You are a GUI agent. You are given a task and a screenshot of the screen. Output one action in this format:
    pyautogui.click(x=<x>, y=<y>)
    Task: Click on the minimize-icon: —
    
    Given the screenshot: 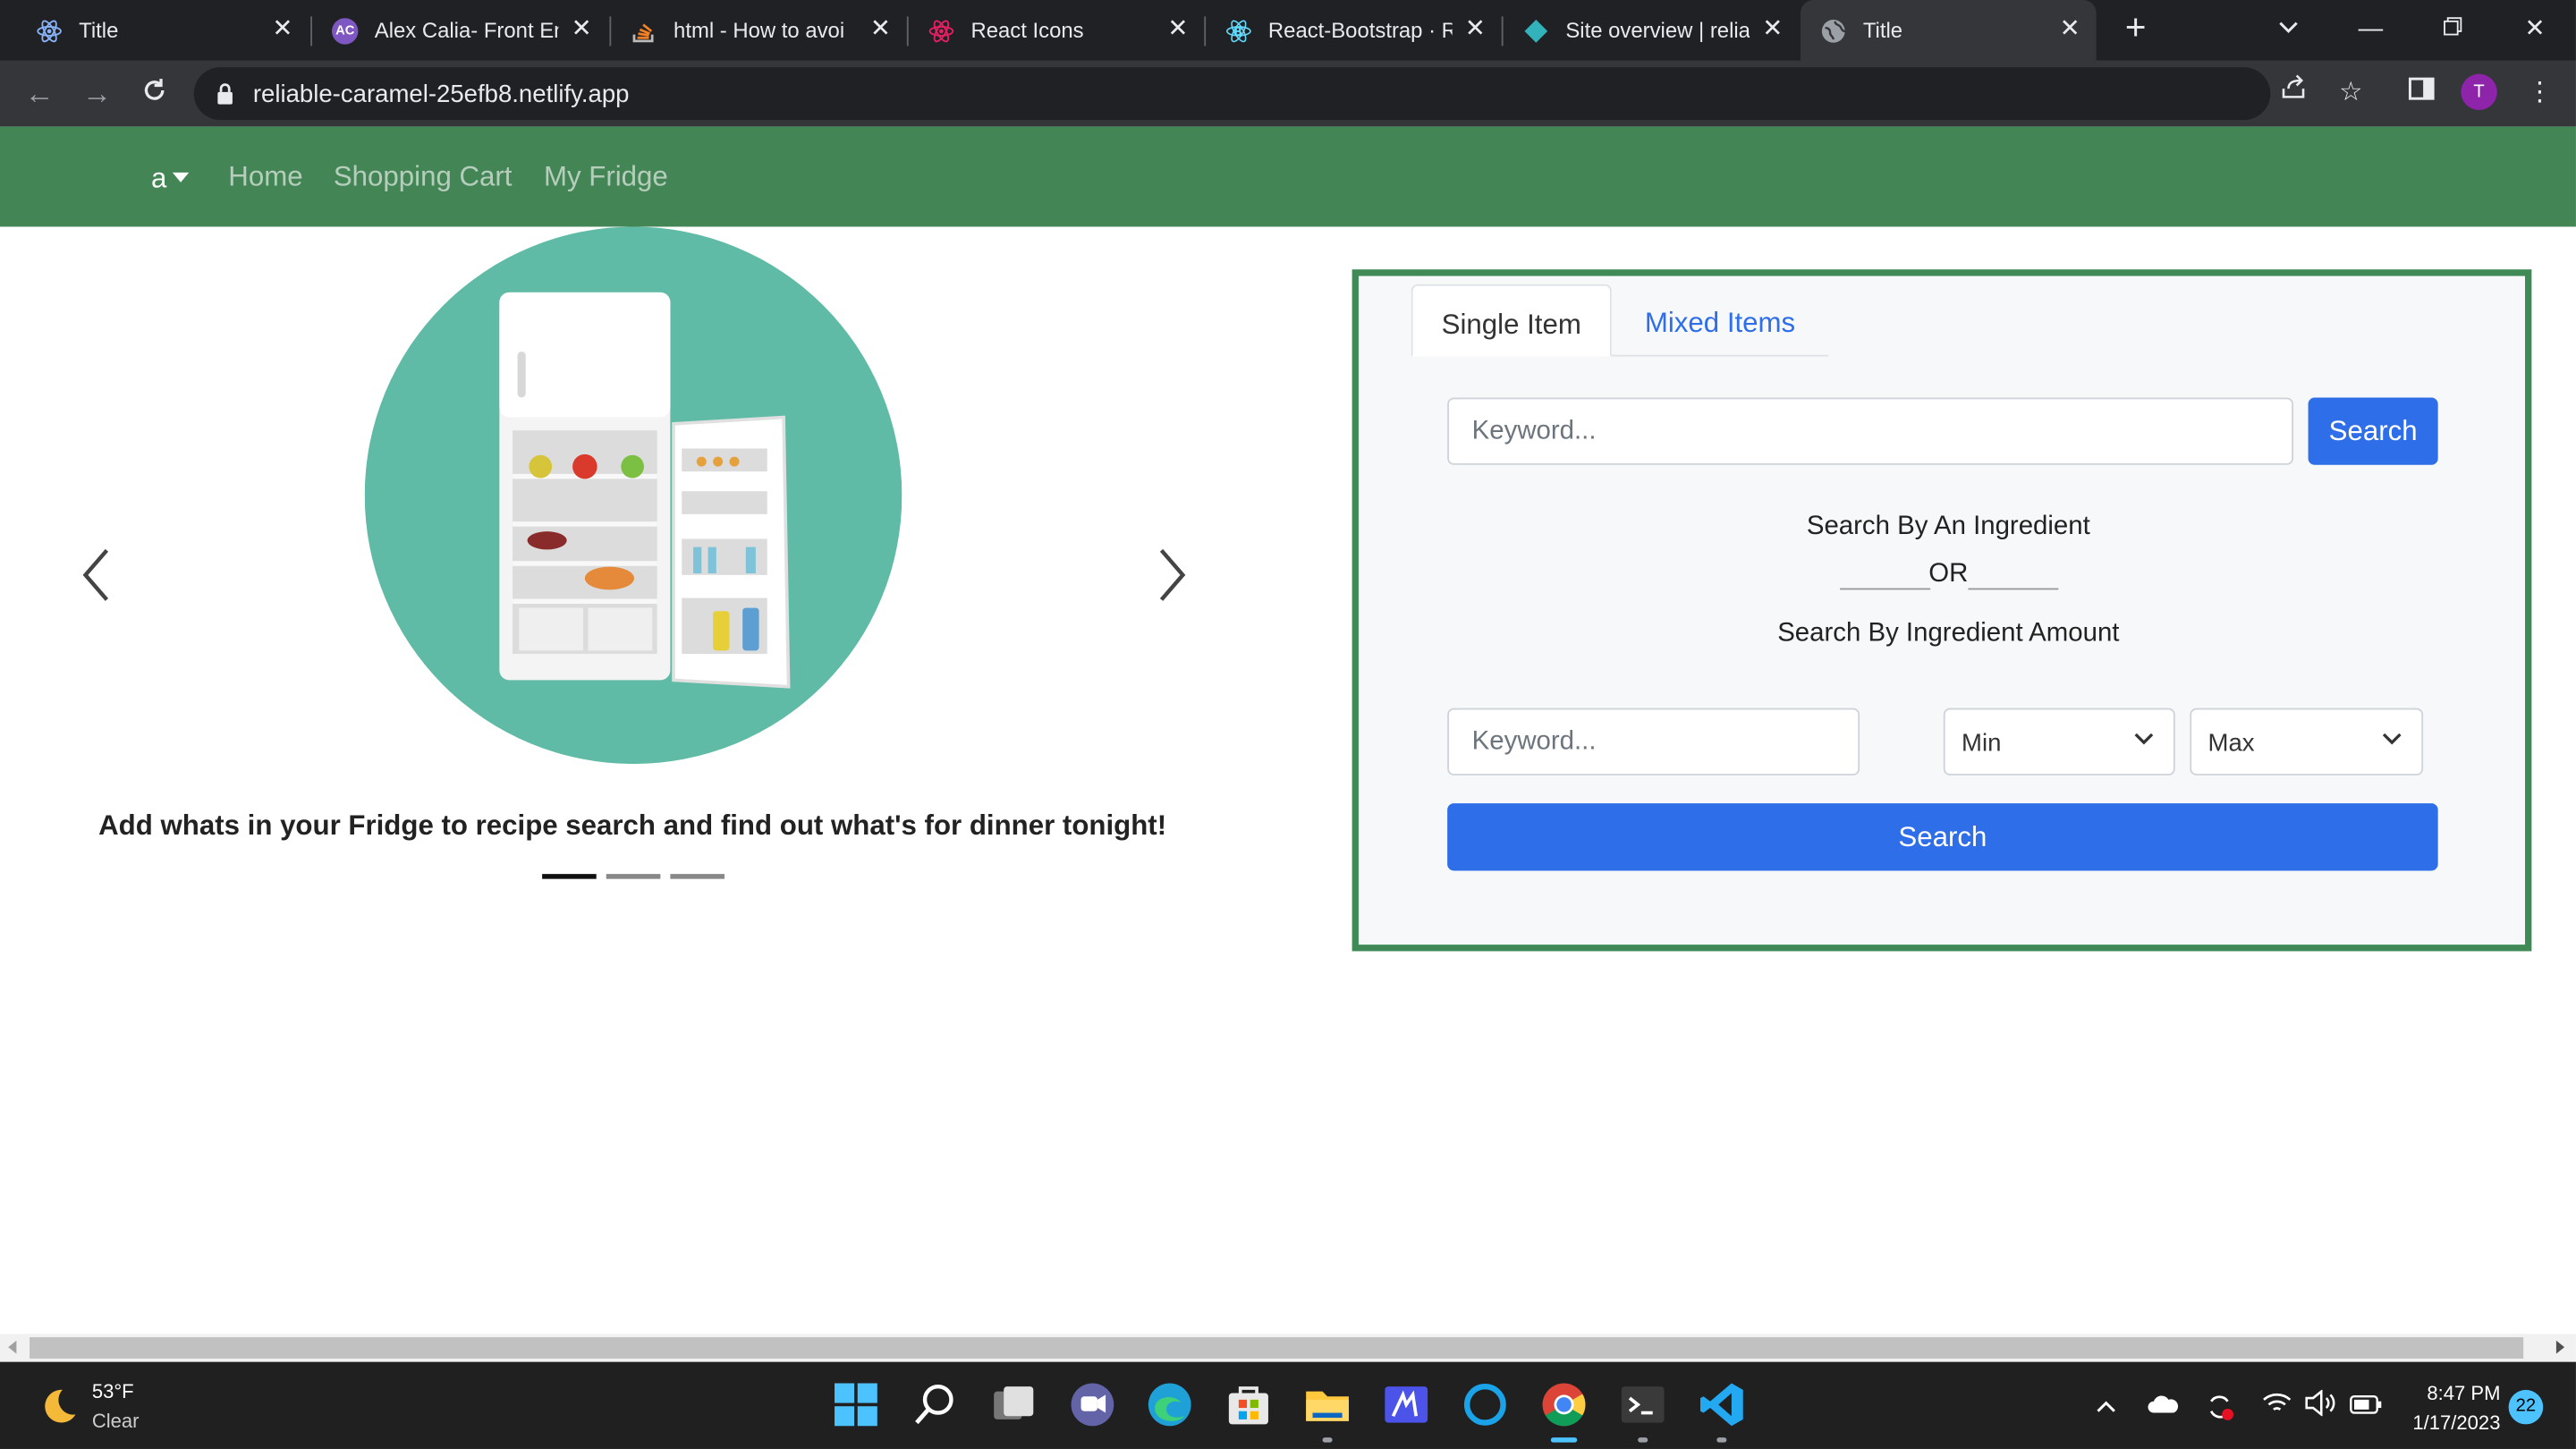 What is the action you would take?
    pyautogui.click(x=2370, y=29)
    